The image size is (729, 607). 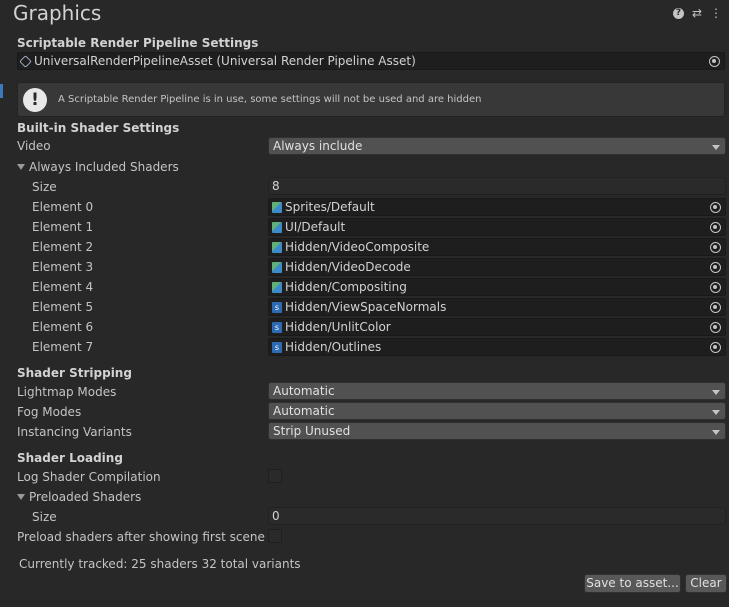 I want to click on always-included-label: Always Included Shaders, so click(x=104, y=167).